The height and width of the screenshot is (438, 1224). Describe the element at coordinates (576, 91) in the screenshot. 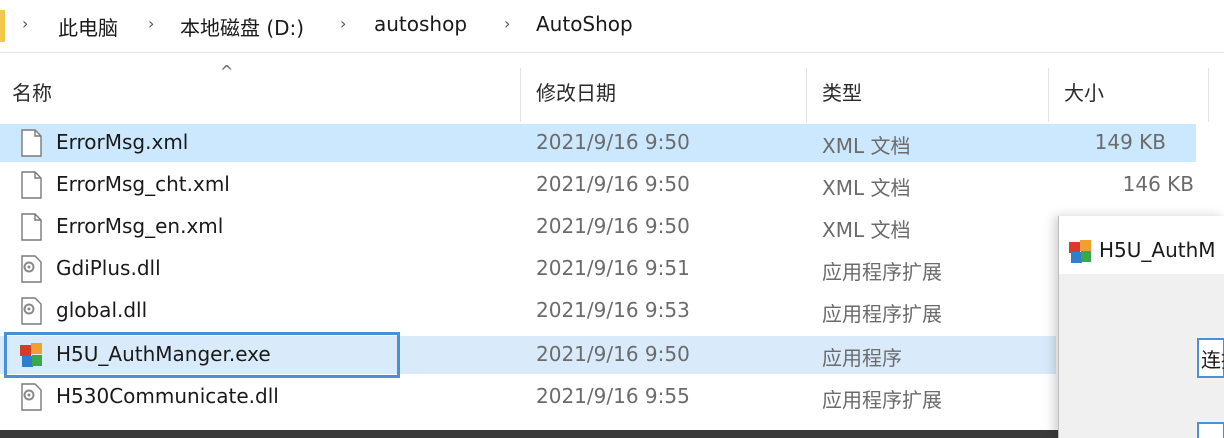

I see `column-header-date: 修改日期` at that location.